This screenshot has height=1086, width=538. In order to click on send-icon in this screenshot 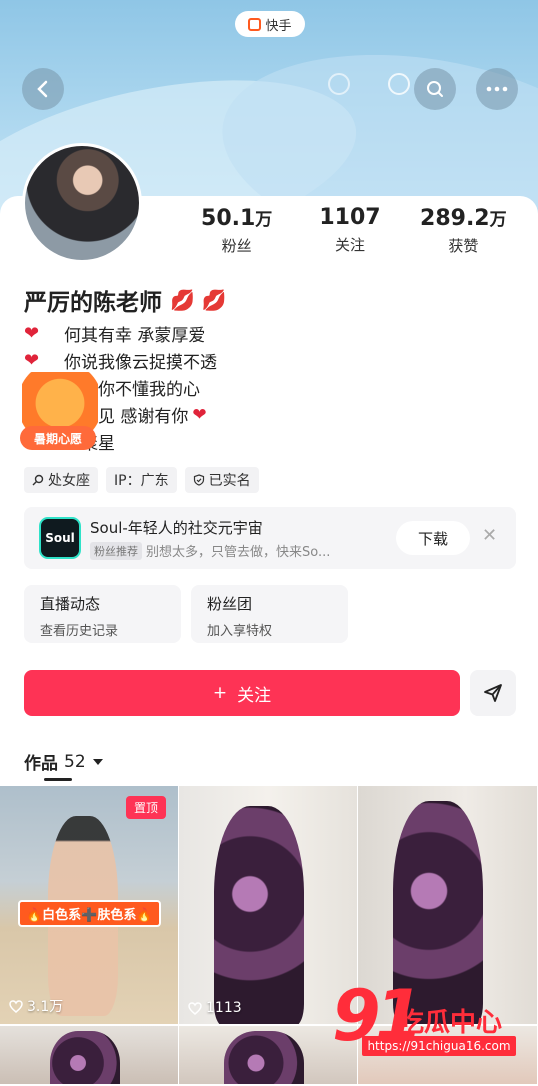, I will do `click(493, 693)`.